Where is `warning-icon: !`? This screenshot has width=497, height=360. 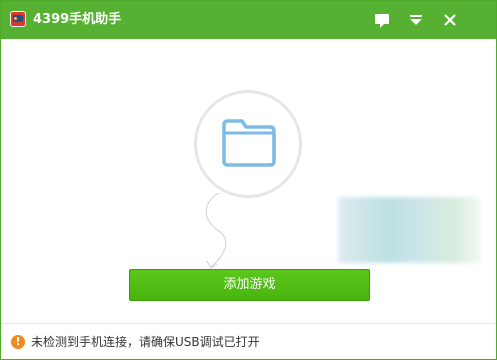
warning-icon: ! is located at coordinates (18, 342).